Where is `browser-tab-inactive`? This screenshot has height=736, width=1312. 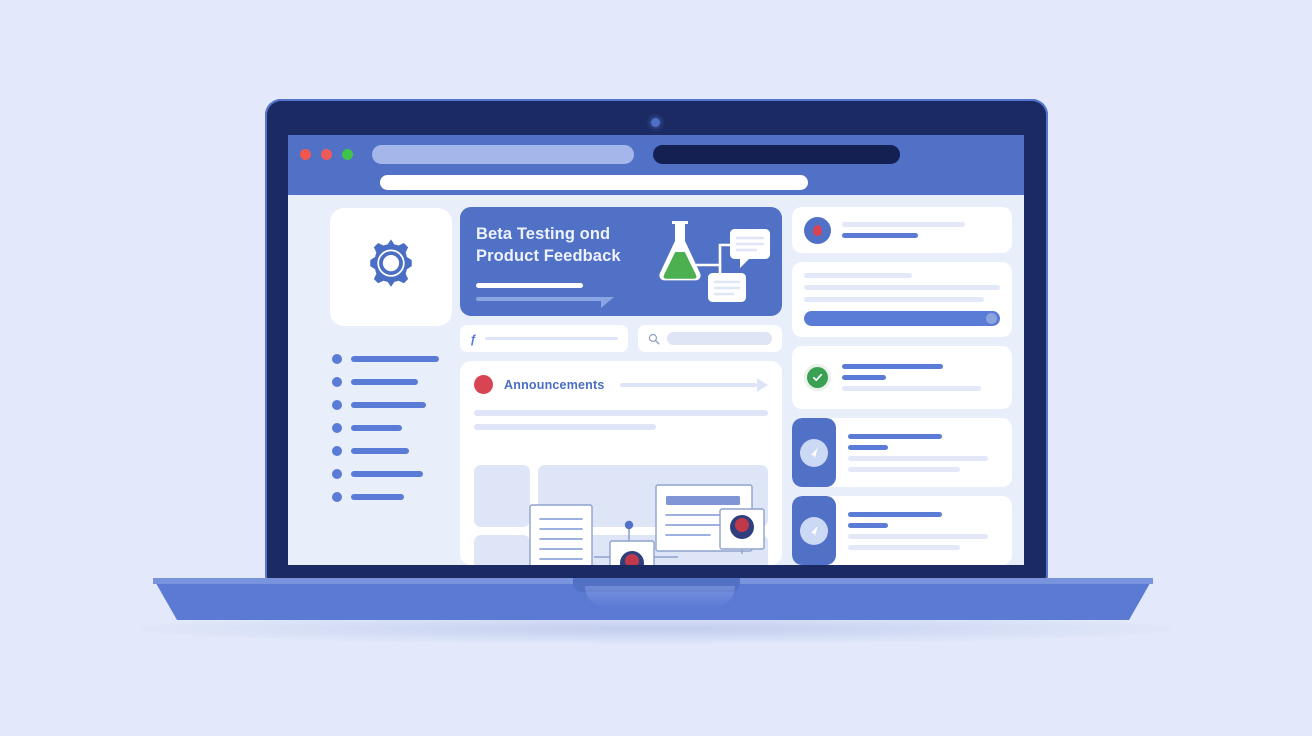 browser-tab-inactive is located at coordinates (776, 154).